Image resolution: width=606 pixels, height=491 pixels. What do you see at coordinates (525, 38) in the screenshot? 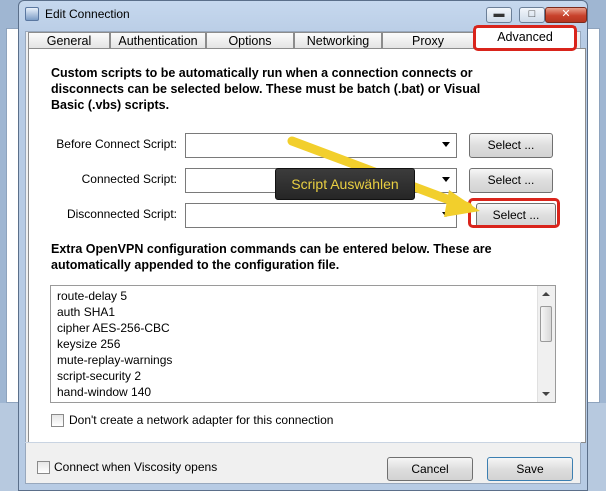
I see `advanced-tab-highlight` at bounding box center [525, 38].